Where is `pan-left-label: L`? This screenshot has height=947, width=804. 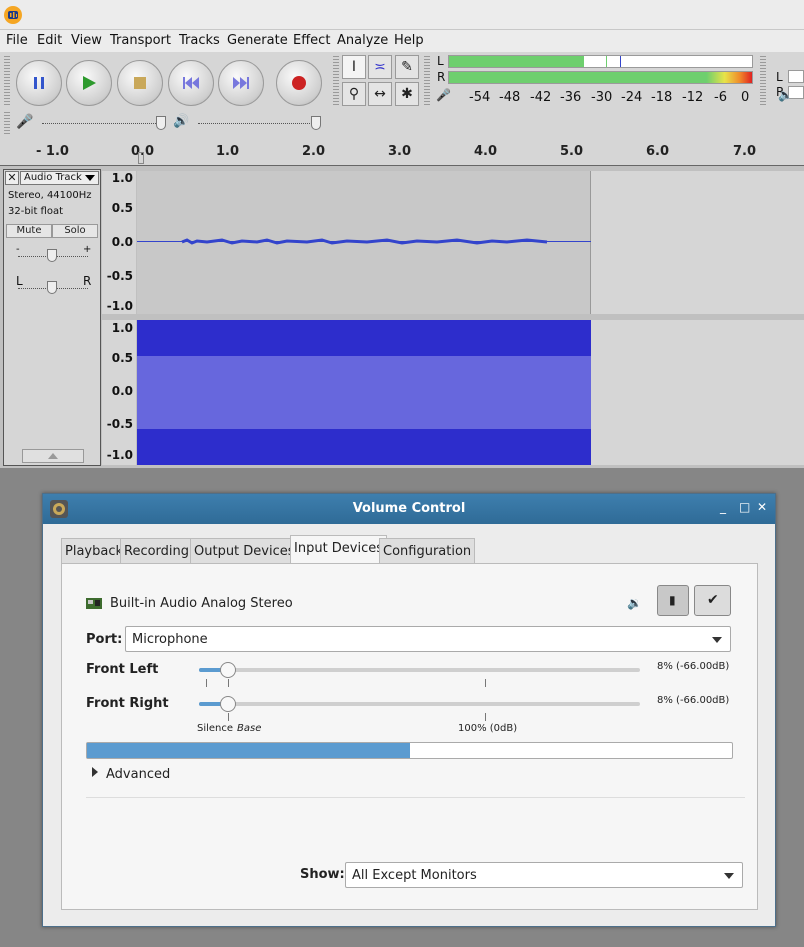
pan-left-label: L is located at coordinates (19, 281).